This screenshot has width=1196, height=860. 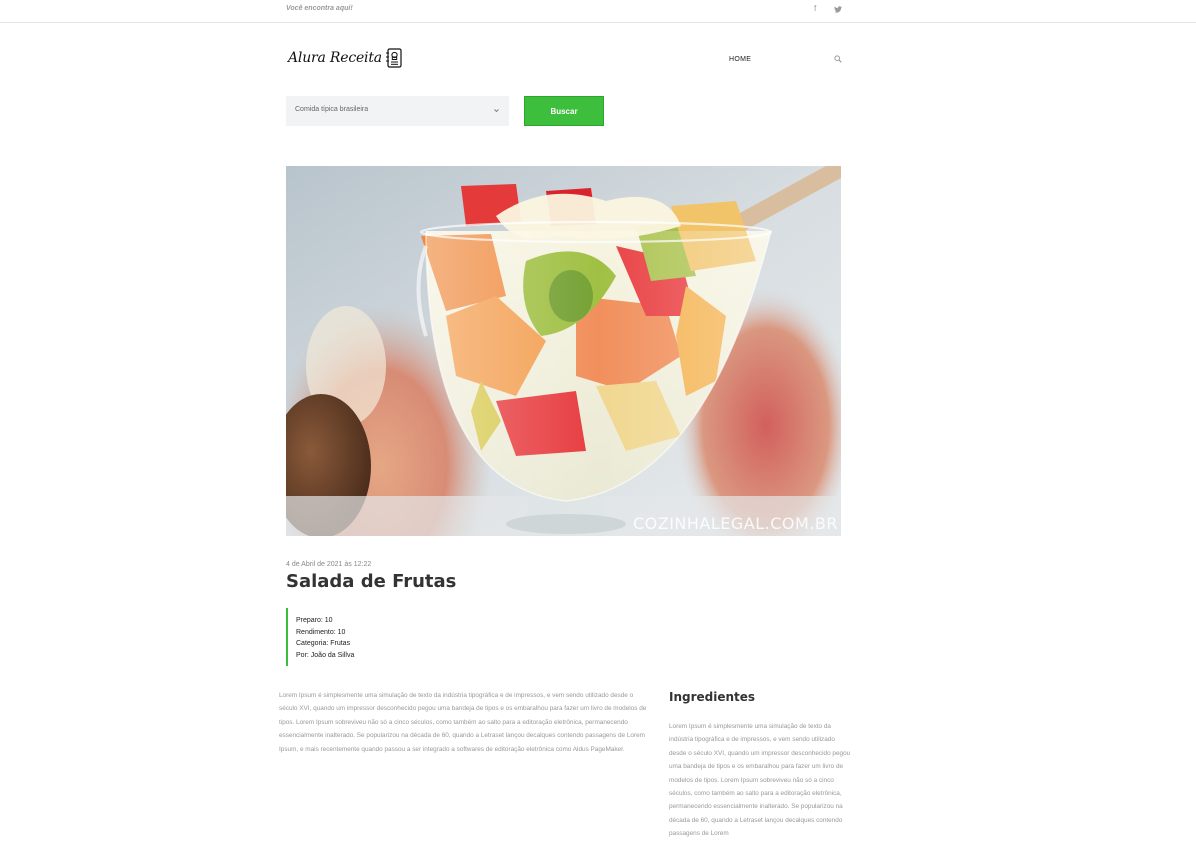 I want to click on nav-home-link: HOME, so click(x=740, y=59).